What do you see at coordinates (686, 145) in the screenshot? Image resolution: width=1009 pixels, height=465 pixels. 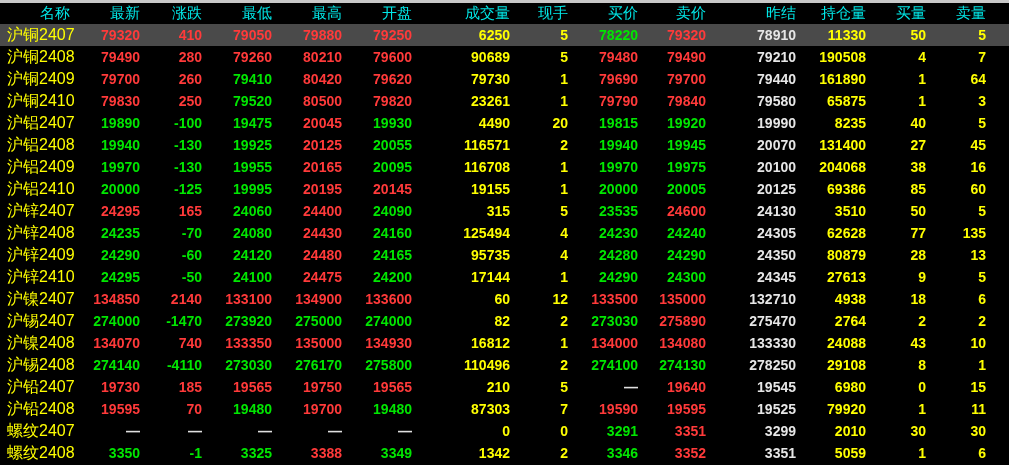 I see `table-cell-text: 19945` at bounding box center [686, 145].